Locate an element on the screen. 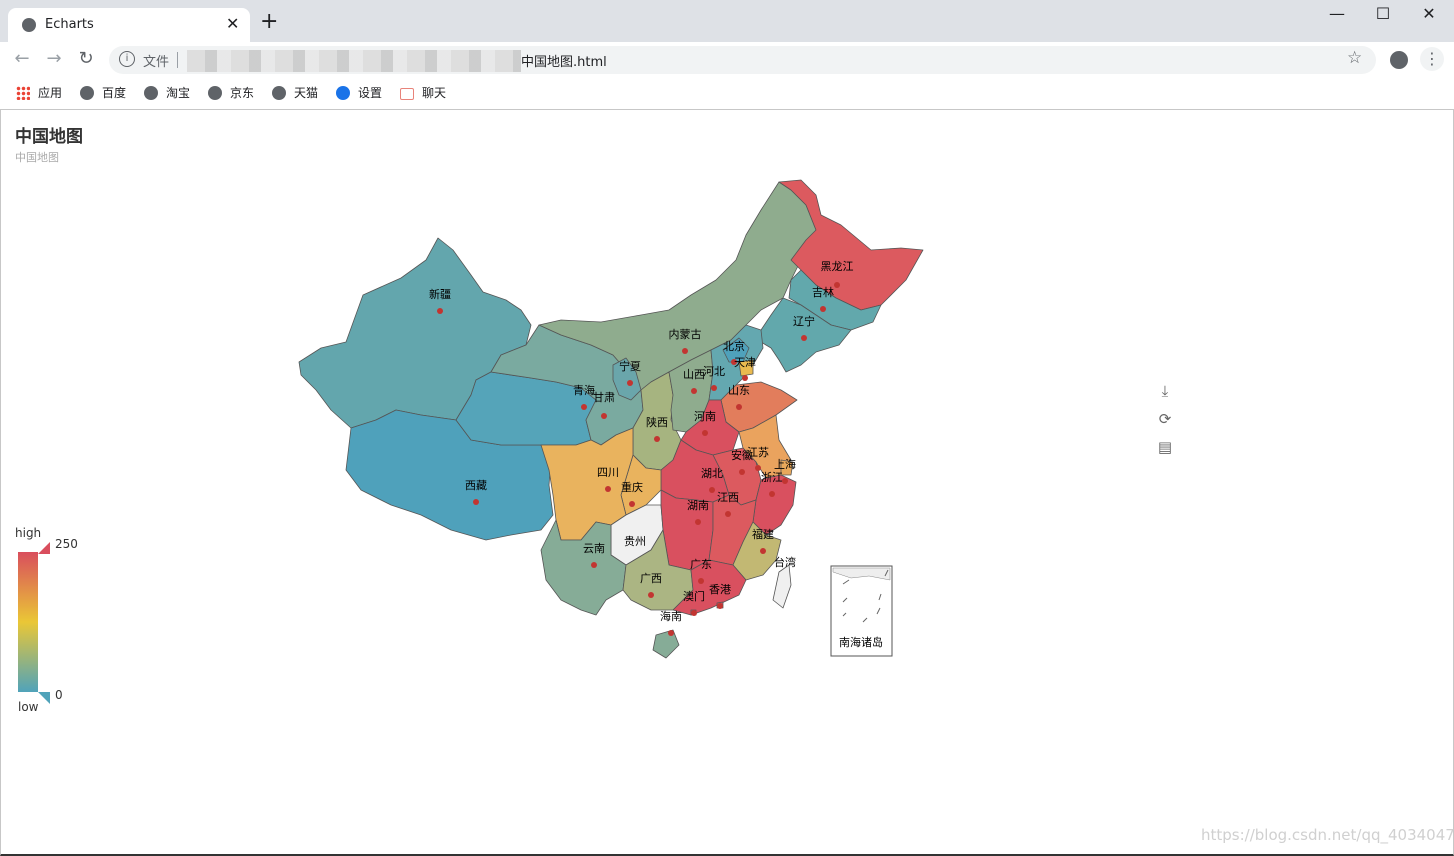 The image size is (1454, 856). province-label: 湖北 is located at coordinates (712, 473).